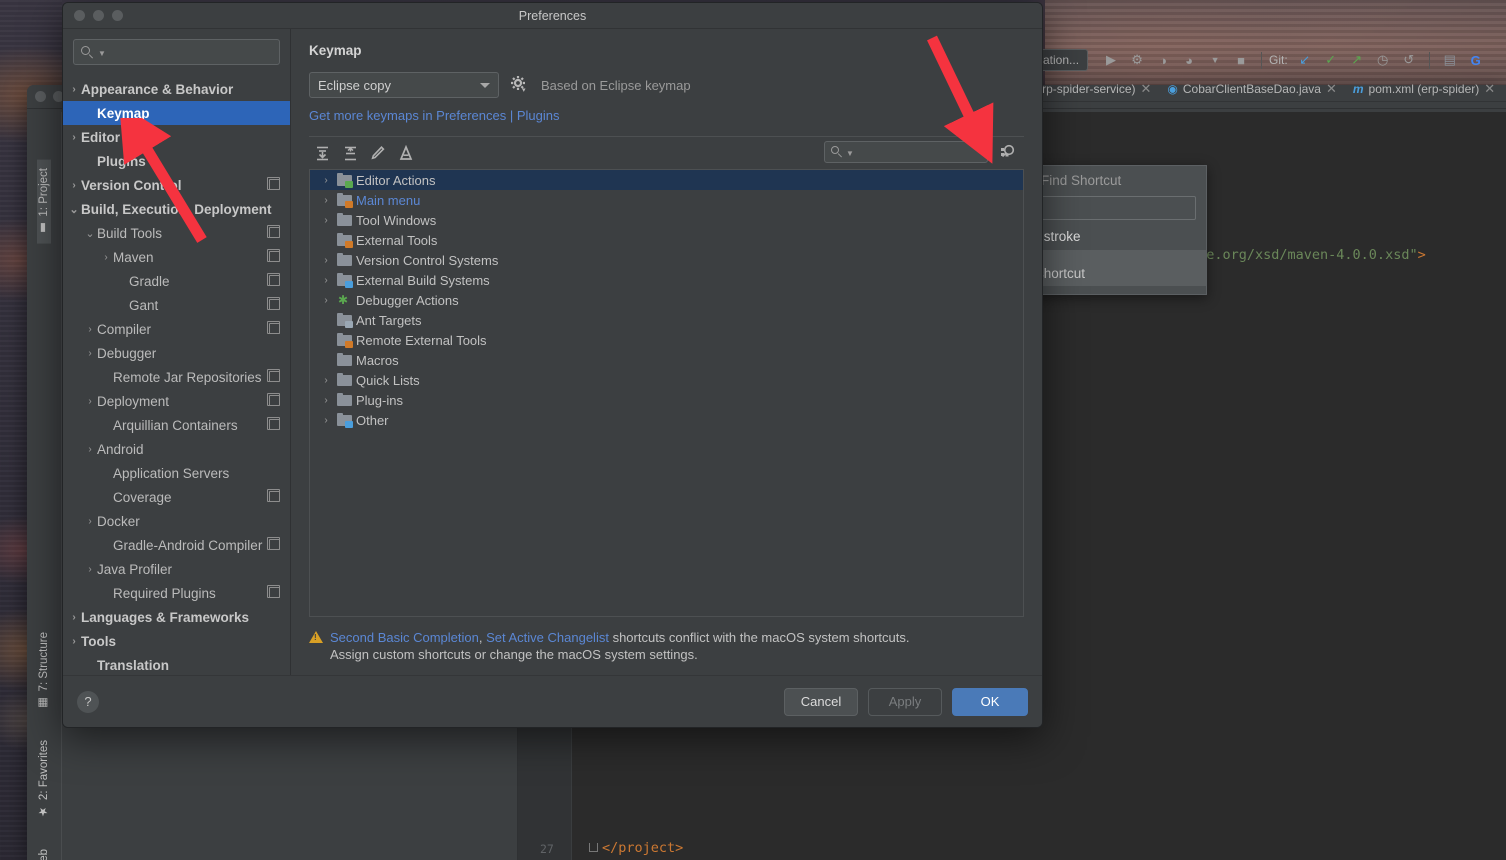 The image size is (1506, 860). What do you see at coordinates (1476, 60) in the screenshot?
I see `google-translate-icon: G` at bounding box center [1476, 60].